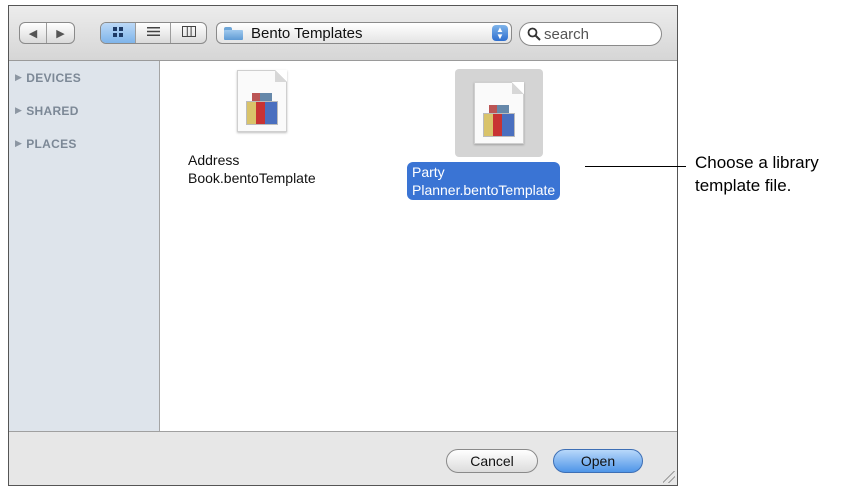 This screenshot has width=862, height=490. I want to click on button-bar: Cancel Open, so click(343, 458).